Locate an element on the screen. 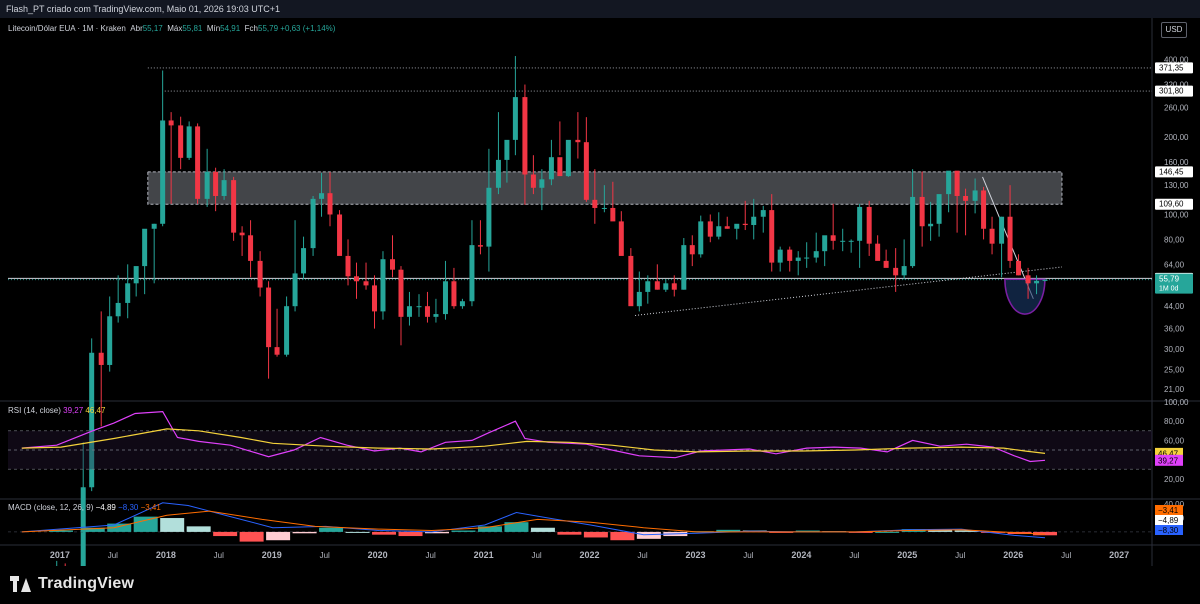 The image size is (1200, 604). time-axis-tick: 2027 is located at coordinates (1119, 555).